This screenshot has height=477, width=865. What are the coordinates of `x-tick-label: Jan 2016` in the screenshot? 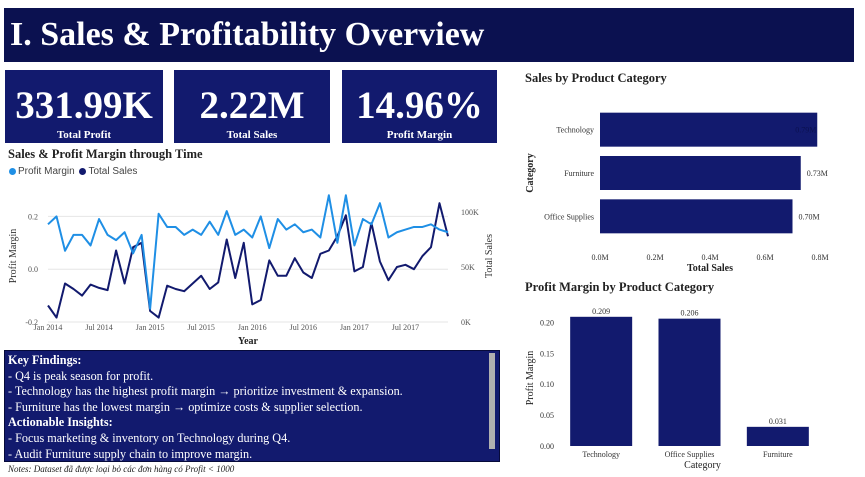 It's located at (252, 327).